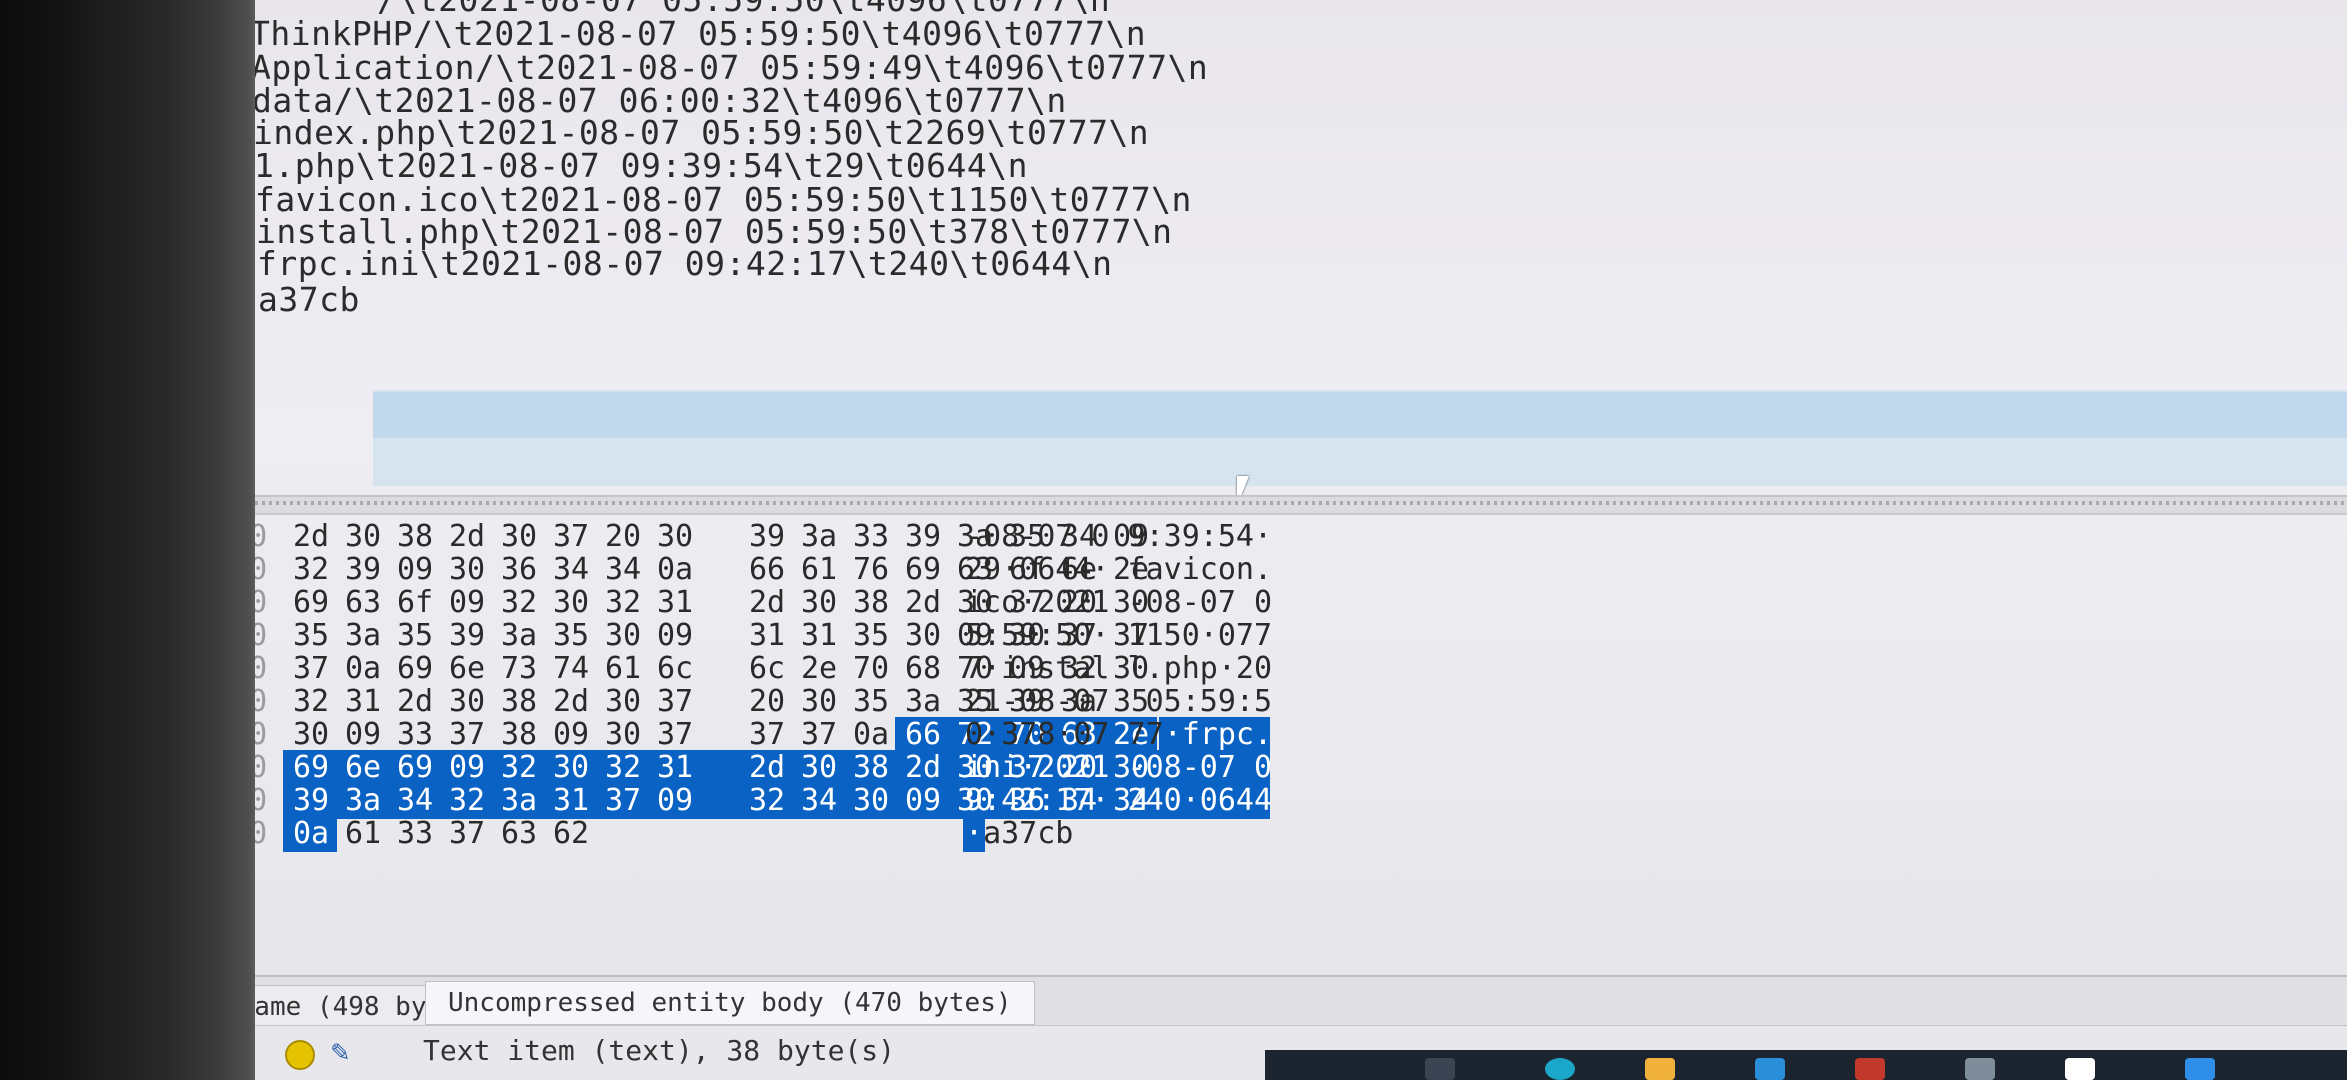 The width and height of the screenshot is (2347, 1080). Describe the element at coordinates (311, 834) in the screenshot. I see `hex-byte: 0a` at that location.